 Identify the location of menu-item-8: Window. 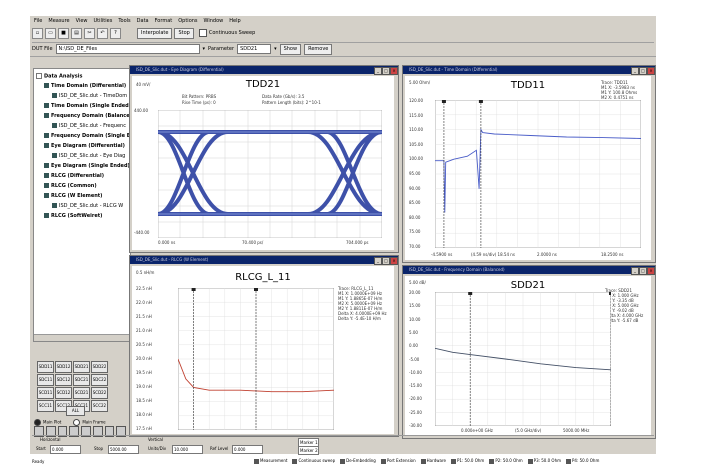
(214, 21).